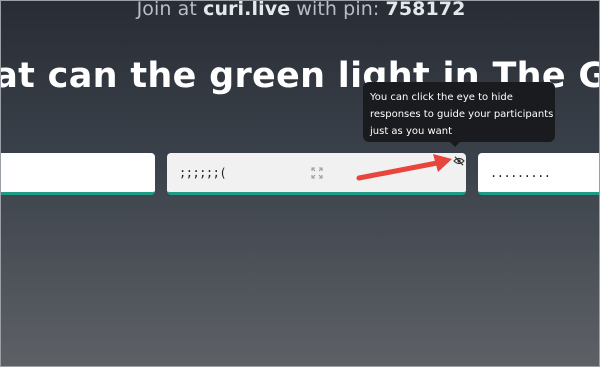 This screenshot has width=600, height=367. What do you see at coordinates (441, 97) in the screenshot?
I see `tooltip-line: You can click the eye to hide` at bounding box center [441, 97].